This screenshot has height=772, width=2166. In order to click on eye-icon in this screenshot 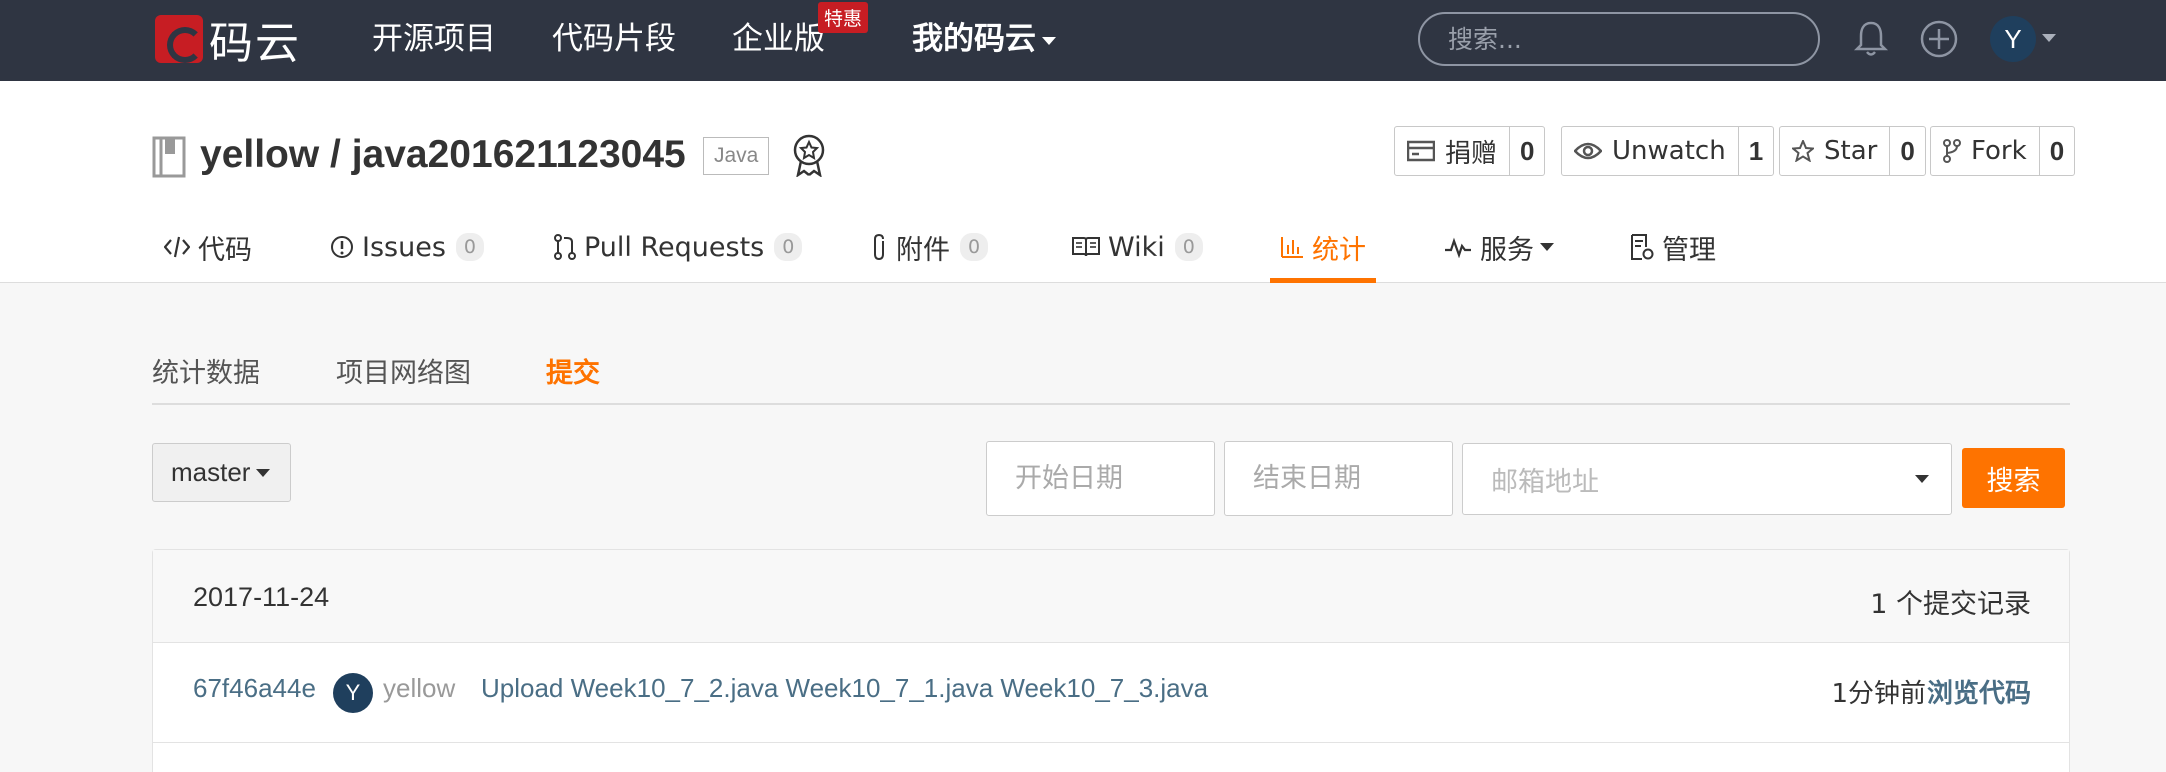, I will do `click(1588, 151)`.